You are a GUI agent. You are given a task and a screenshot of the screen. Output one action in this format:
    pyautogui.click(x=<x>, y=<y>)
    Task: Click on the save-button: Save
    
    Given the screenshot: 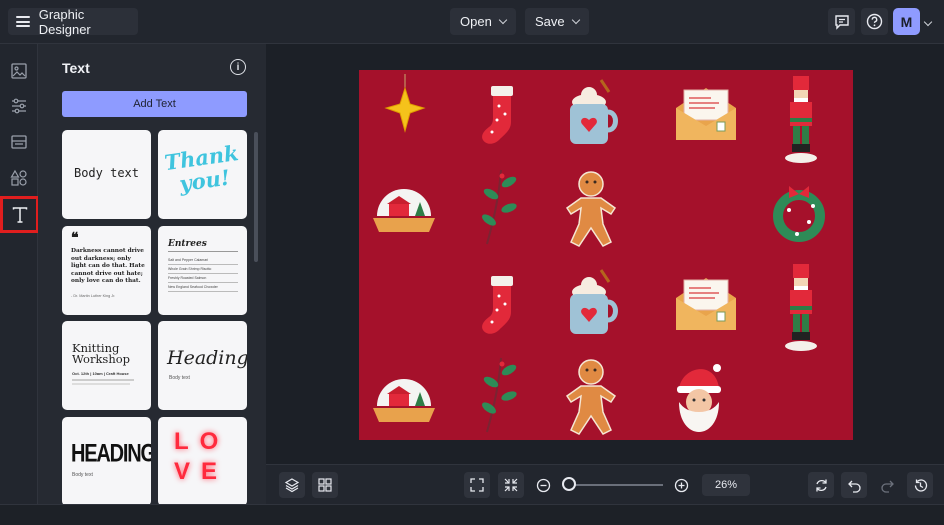 What is the action you would take?
    pyautogui.click(x=557, y=21)
    